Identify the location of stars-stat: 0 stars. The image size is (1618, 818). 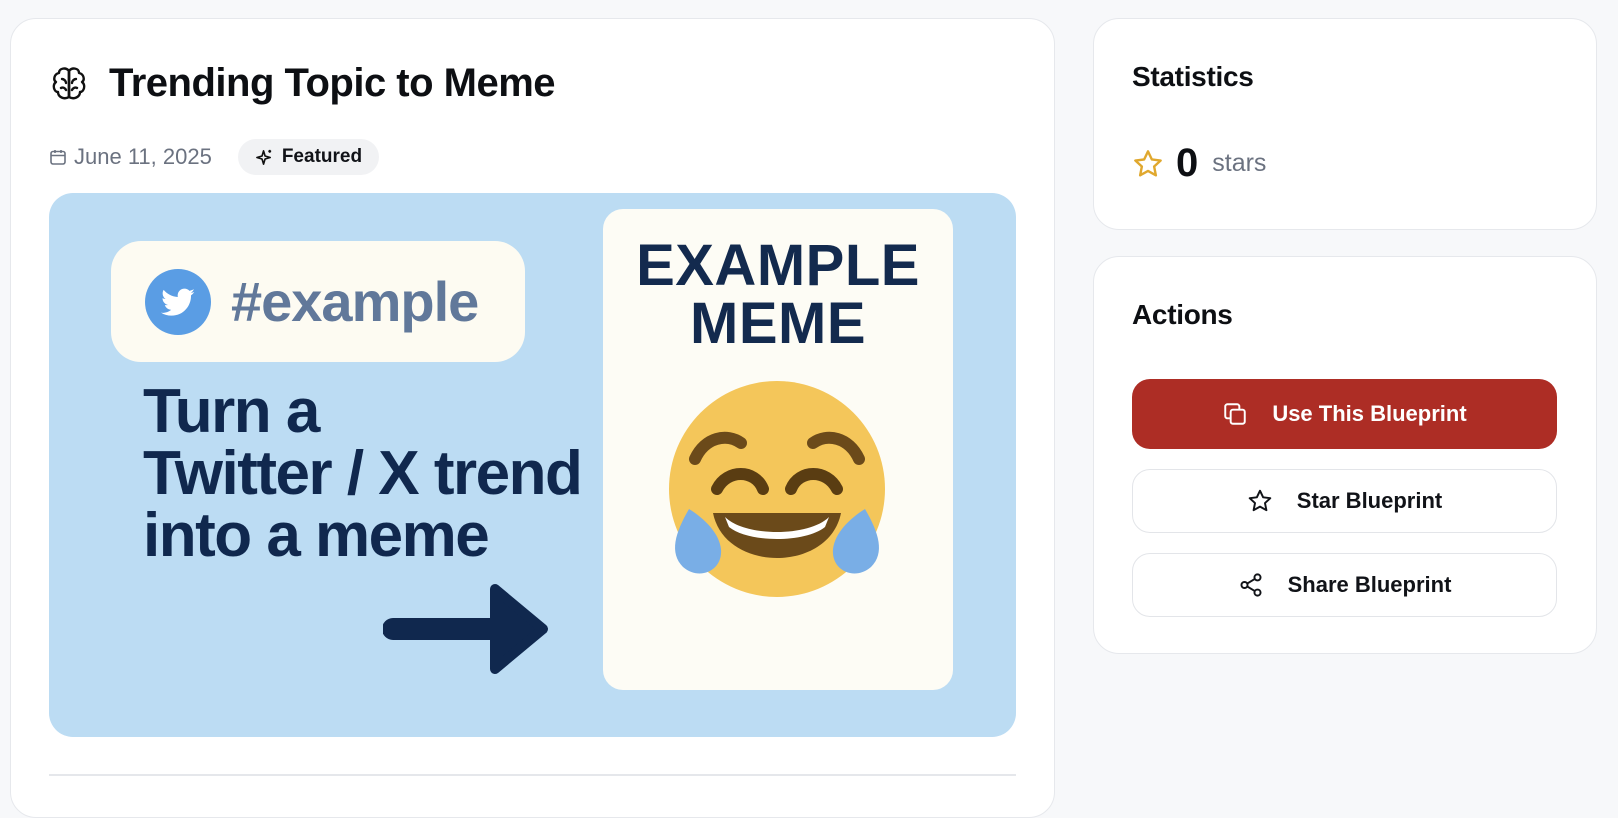
(1199, 163).